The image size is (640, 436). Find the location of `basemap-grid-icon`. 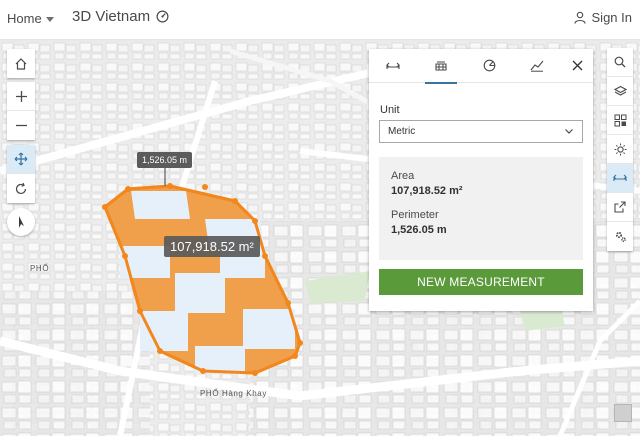

basemap-grid-icon is located at coordinates (620, 120).